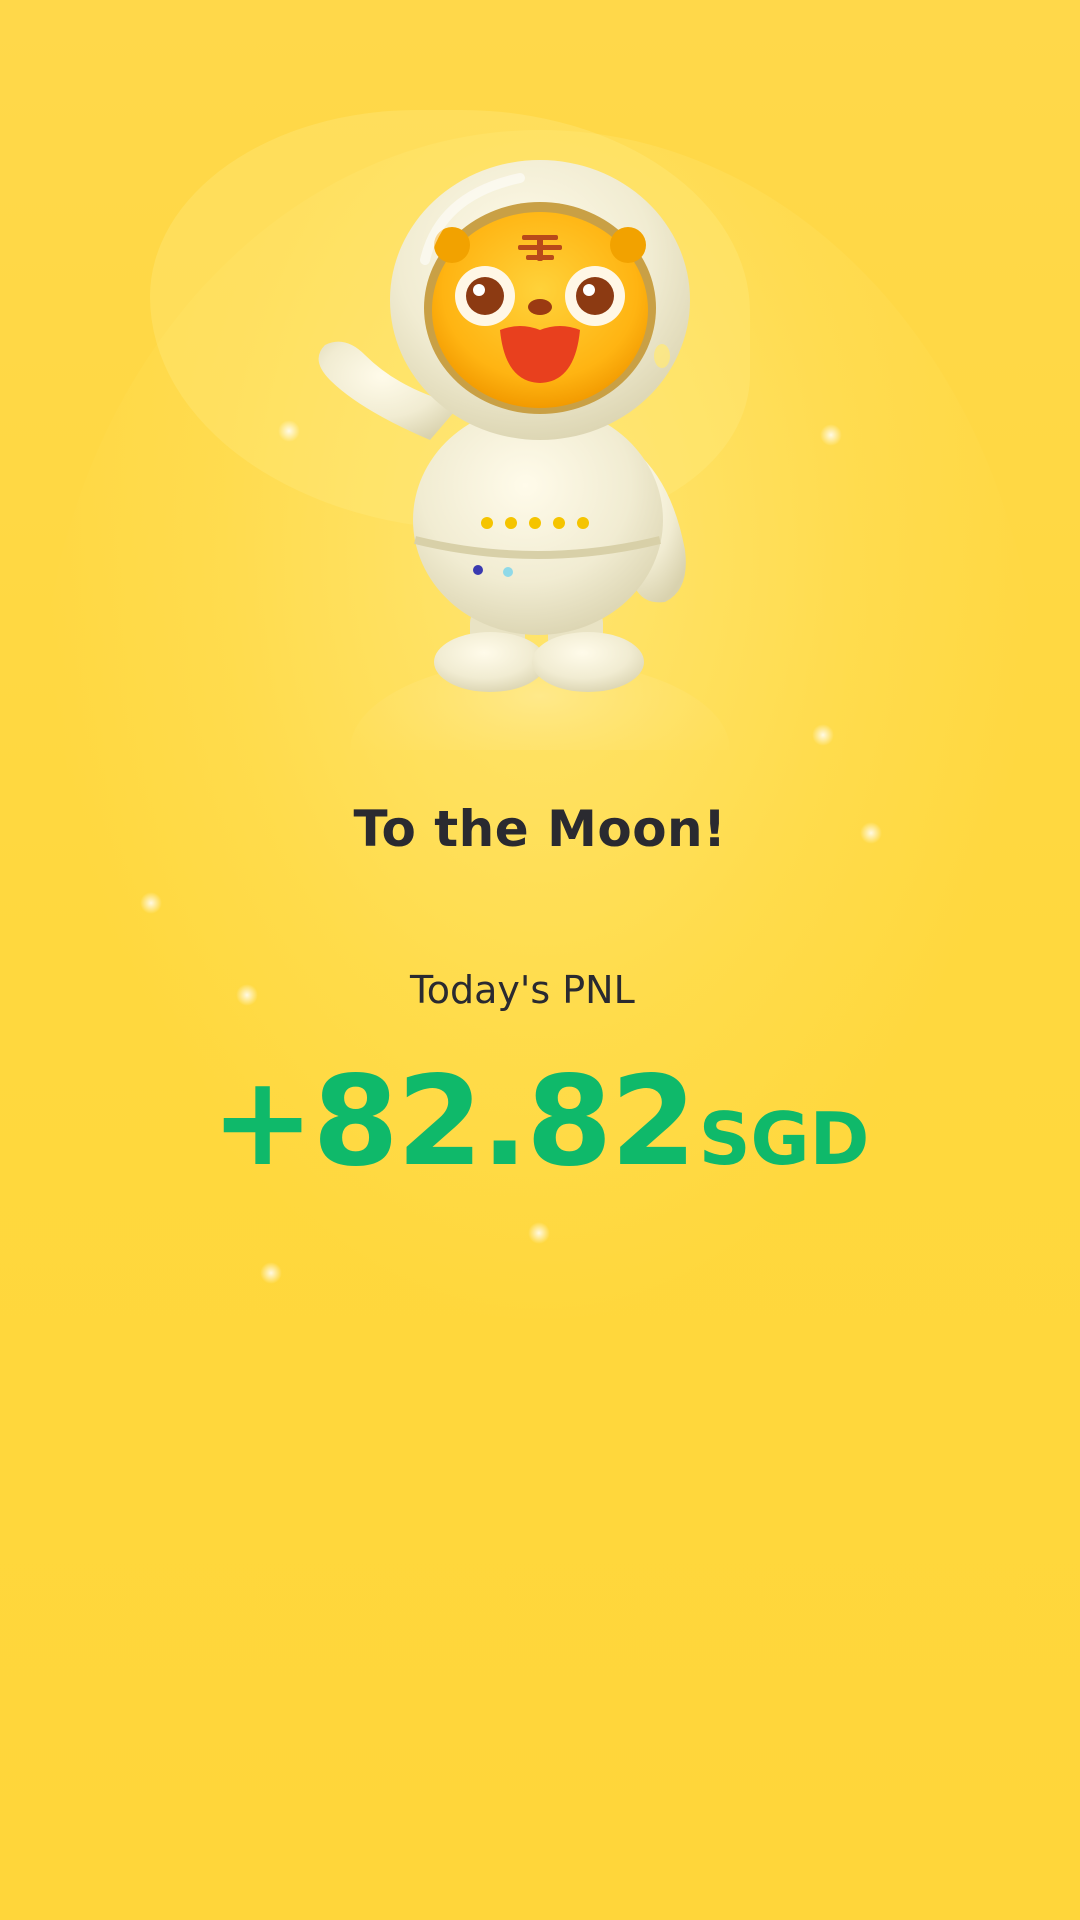  I want to click on pnl-currency: SGD, so click(784, 1139).